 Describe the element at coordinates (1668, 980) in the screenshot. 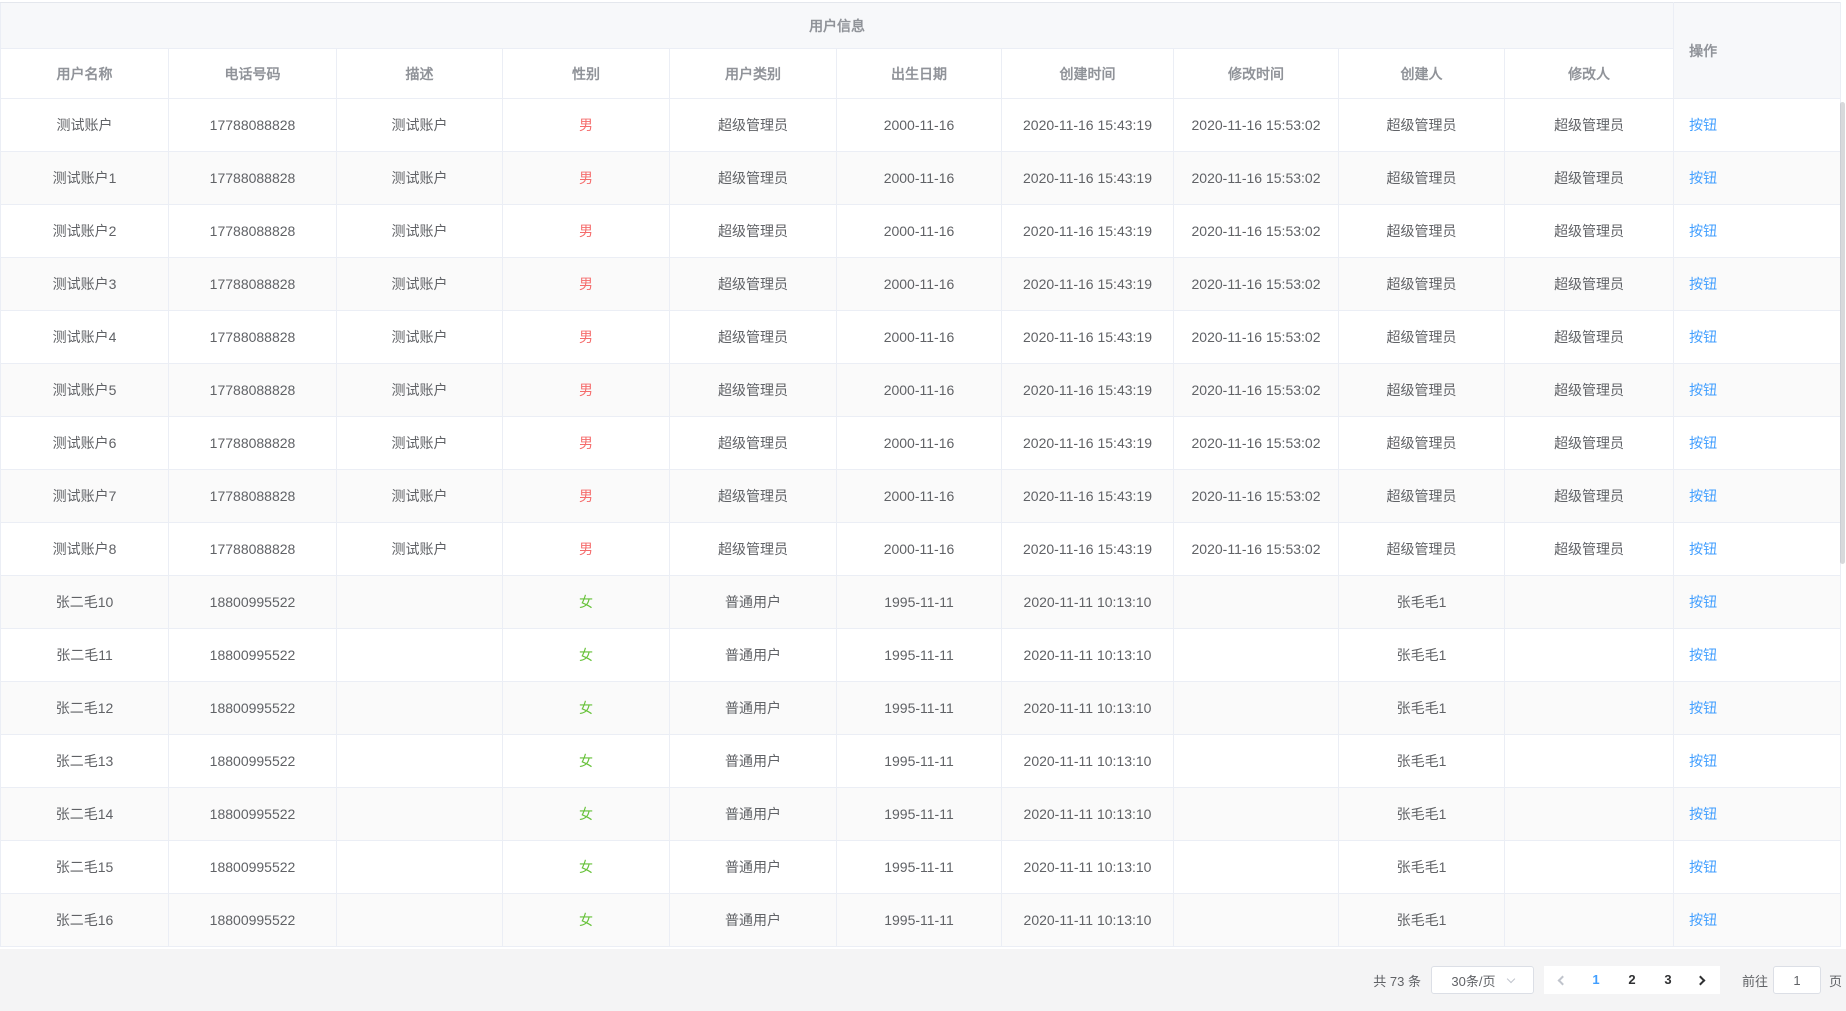

I see `page-number-3: 3` at that location.